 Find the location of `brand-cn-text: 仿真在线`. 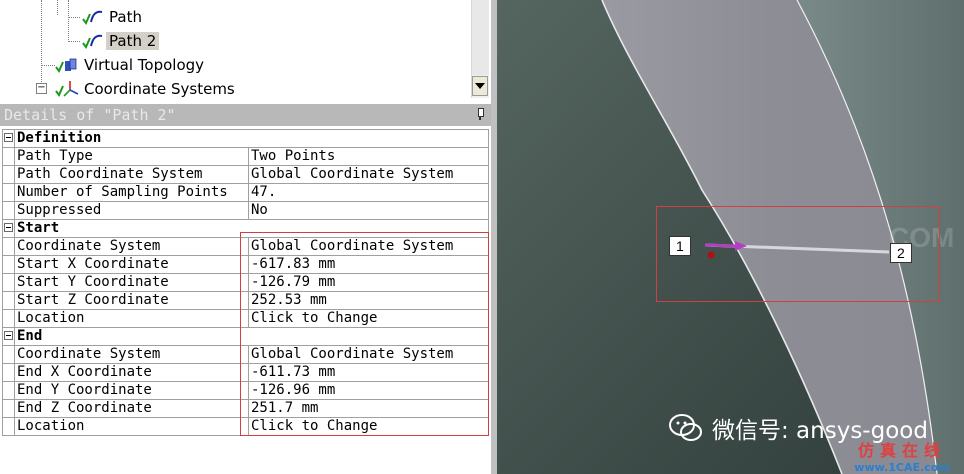

brand-cn-text: 仿真在线 is located at coordinates (901, 450).